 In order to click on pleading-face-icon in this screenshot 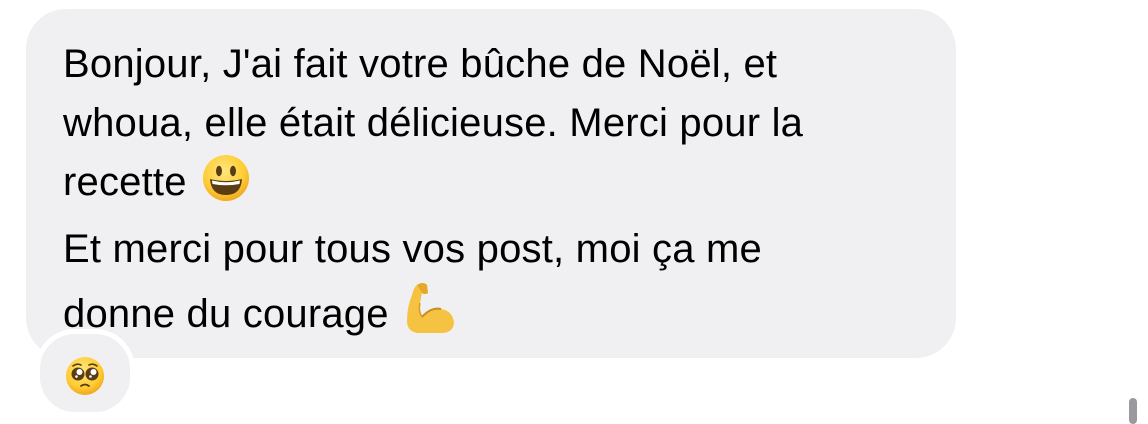, I will do `click(85, 378)`.